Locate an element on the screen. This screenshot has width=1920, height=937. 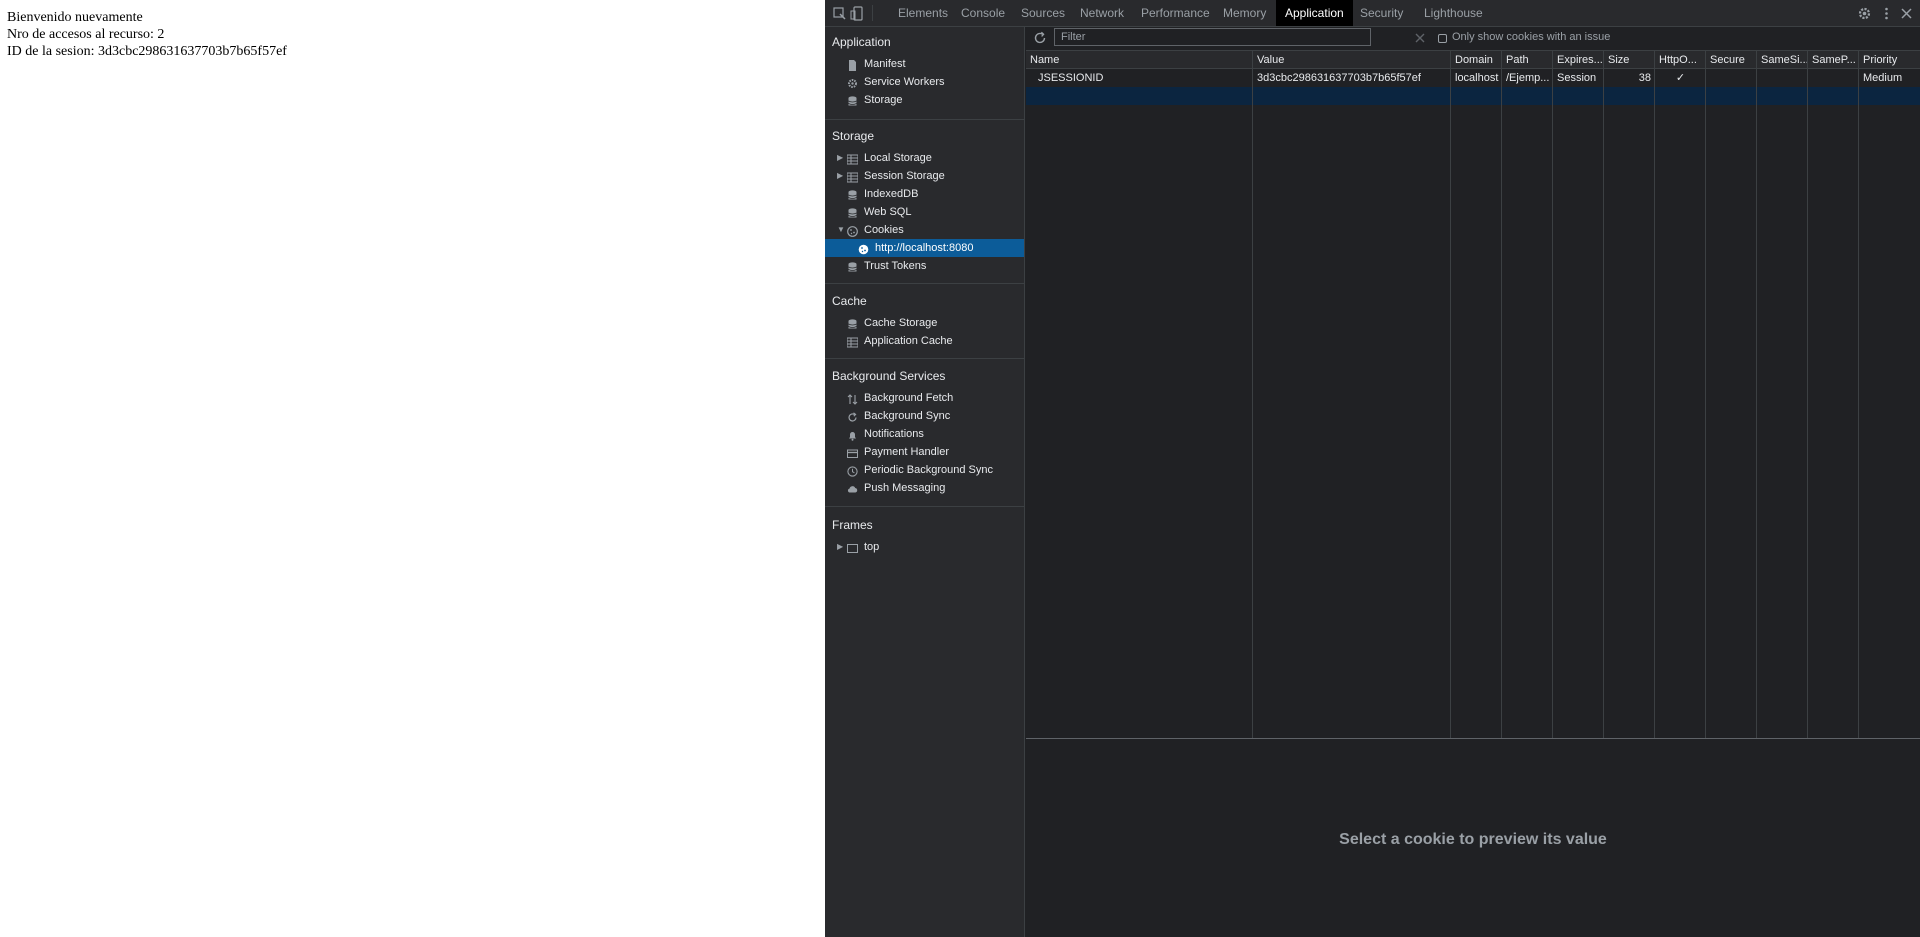
table-row-empty-selected is located at coordinates (1473, 96).